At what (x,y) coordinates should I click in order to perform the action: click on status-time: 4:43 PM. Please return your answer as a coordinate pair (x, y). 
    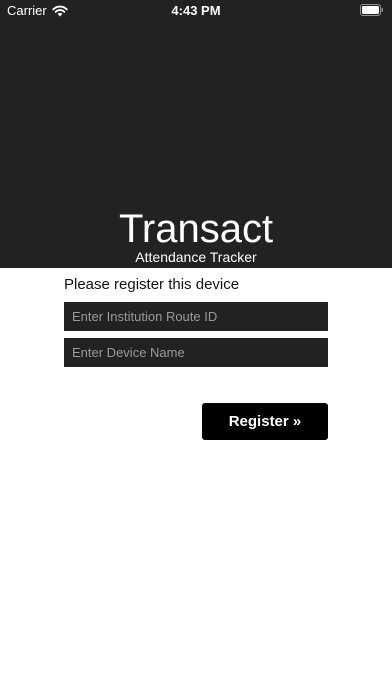
    Looking at the image, I should click on (196, 10).